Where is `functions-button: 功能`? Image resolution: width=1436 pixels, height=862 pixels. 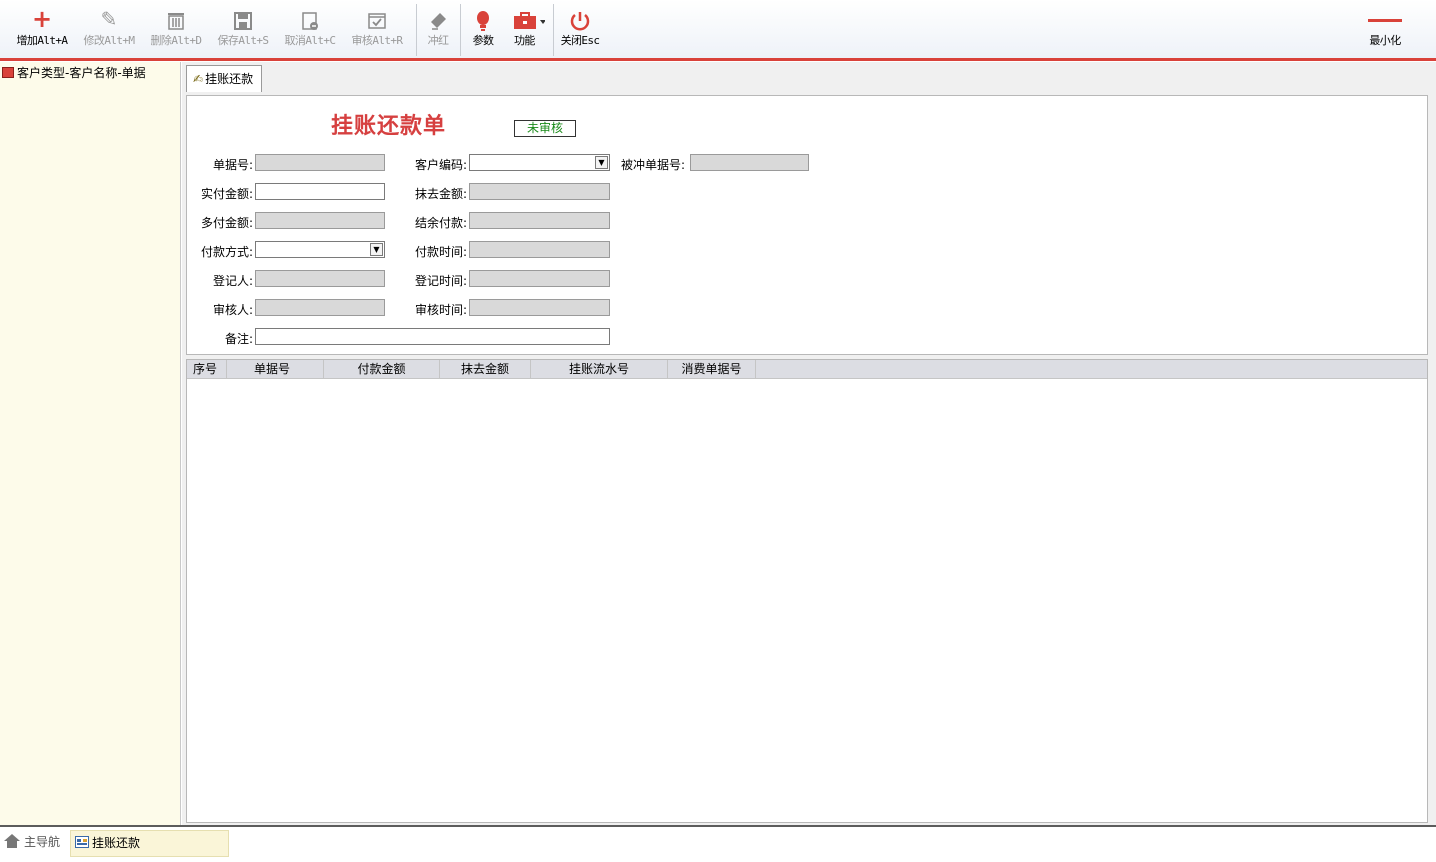
functions-button: 功能 is located at coordinates (529, 31).